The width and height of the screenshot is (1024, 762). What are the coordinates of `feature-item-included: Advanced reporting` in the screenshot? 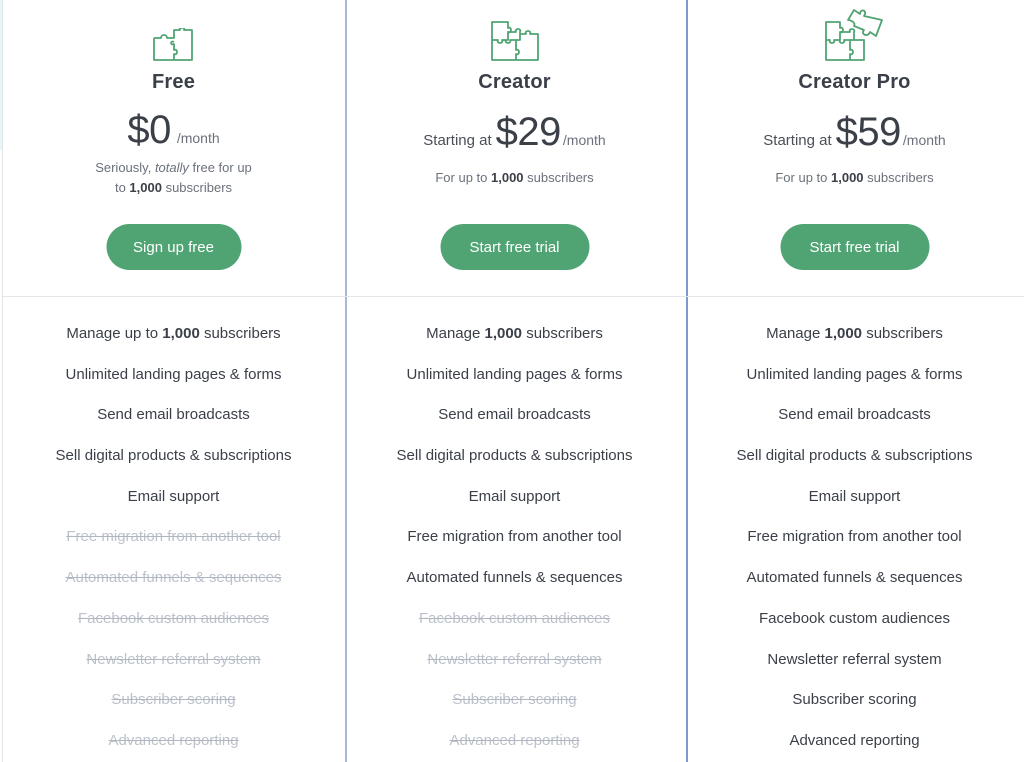 It's located at (854, 740).